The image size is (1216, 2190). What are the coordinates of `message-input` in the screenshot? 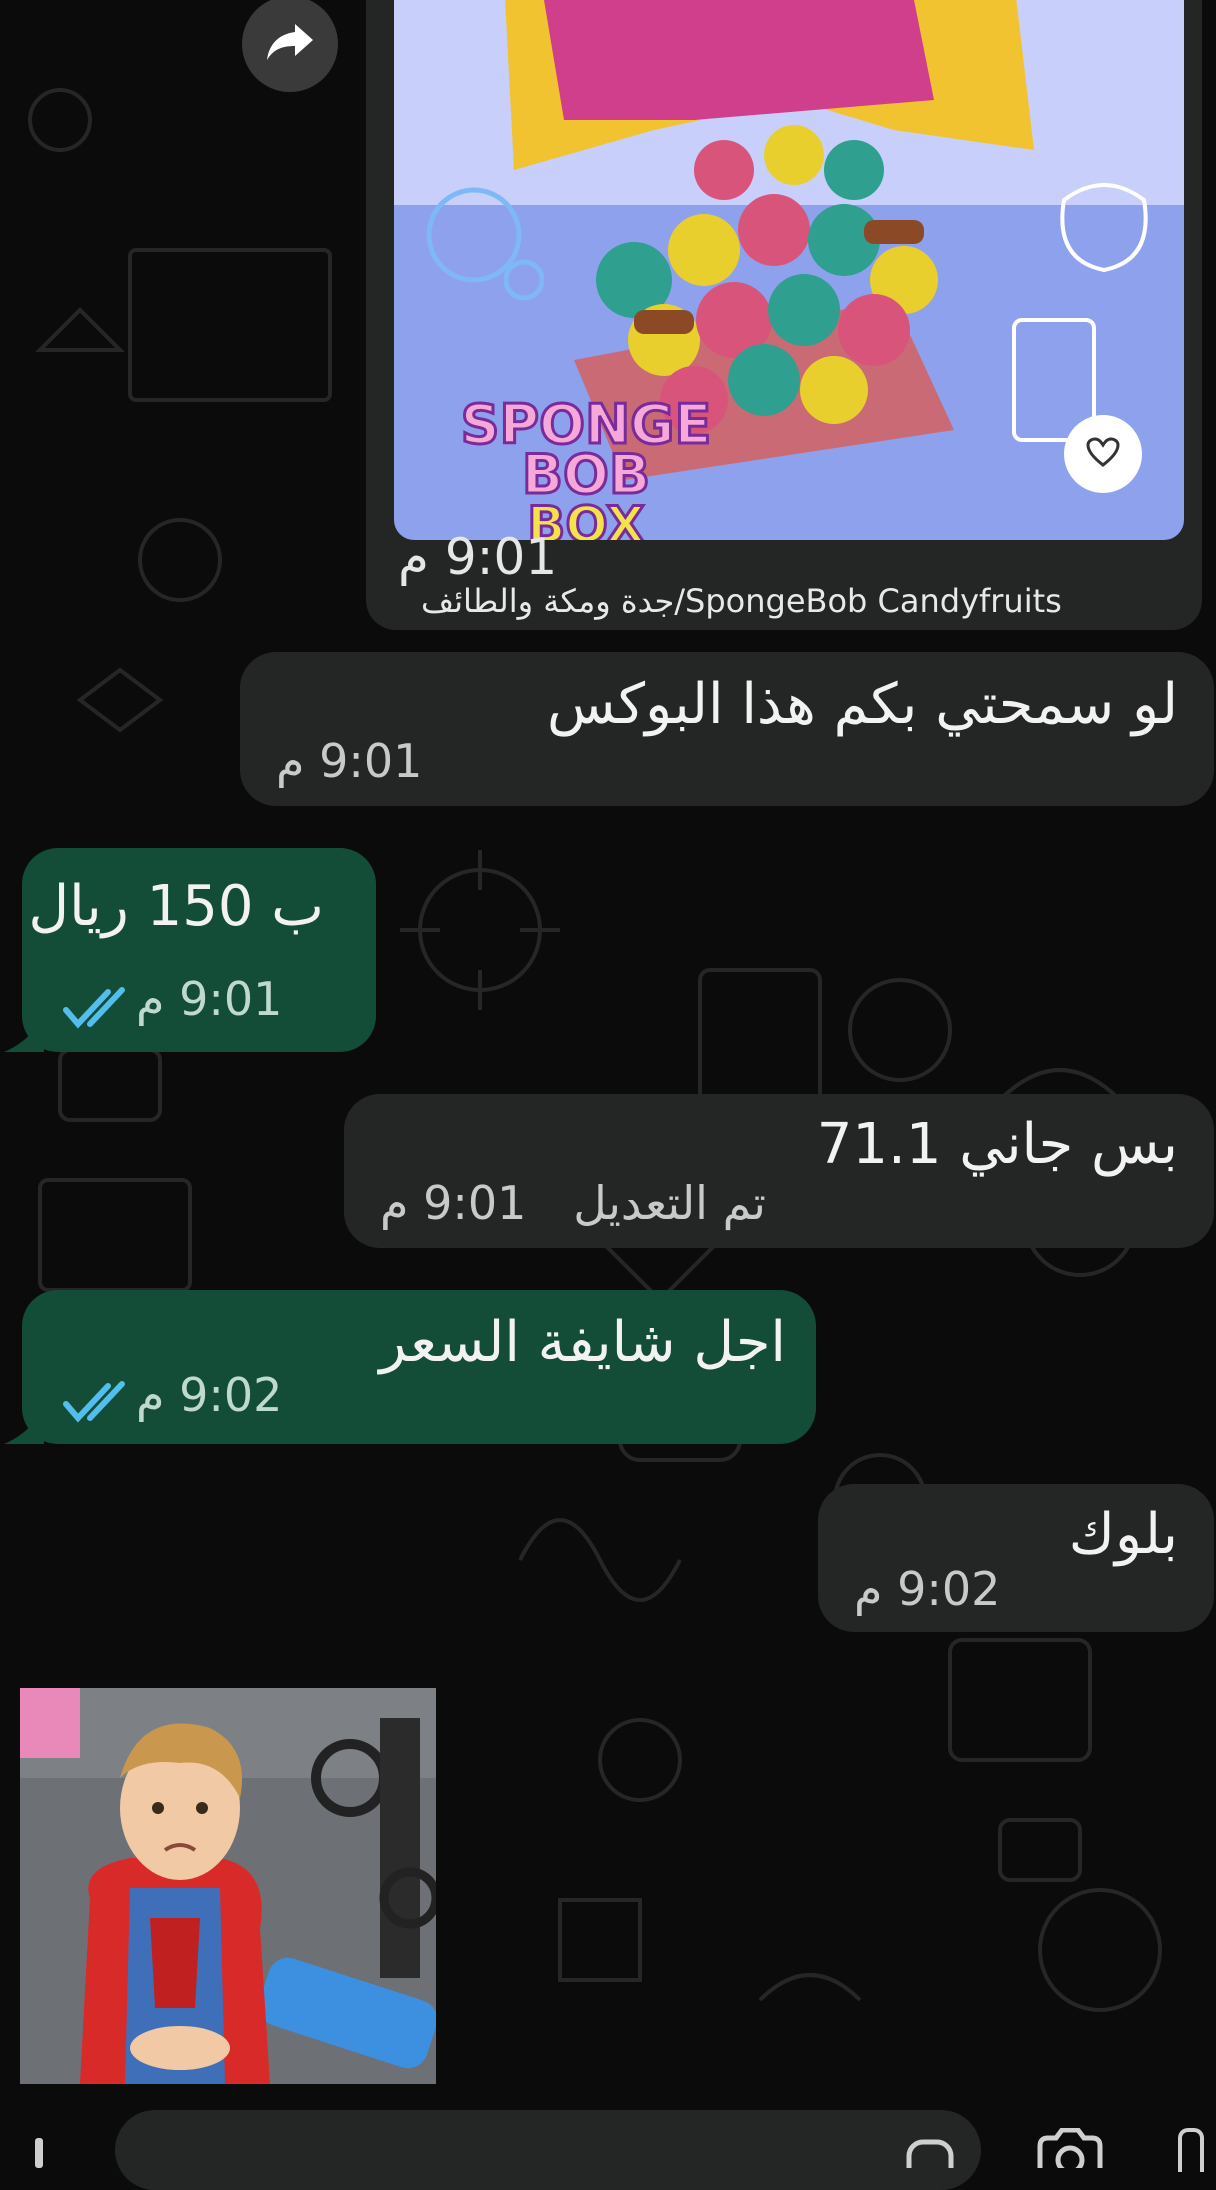 It's located at (548, 2150).